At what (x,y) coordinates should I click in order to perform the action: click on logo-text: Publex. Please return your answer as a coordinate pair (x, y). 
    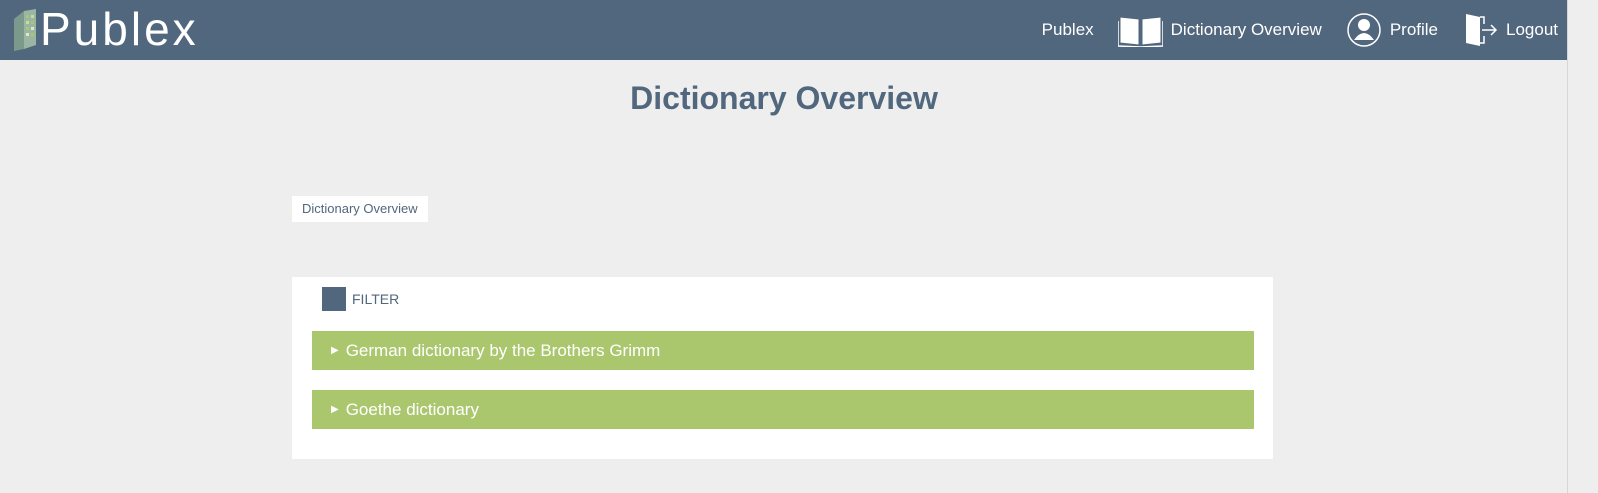
    Looking at the image, I should click on (119, 29).